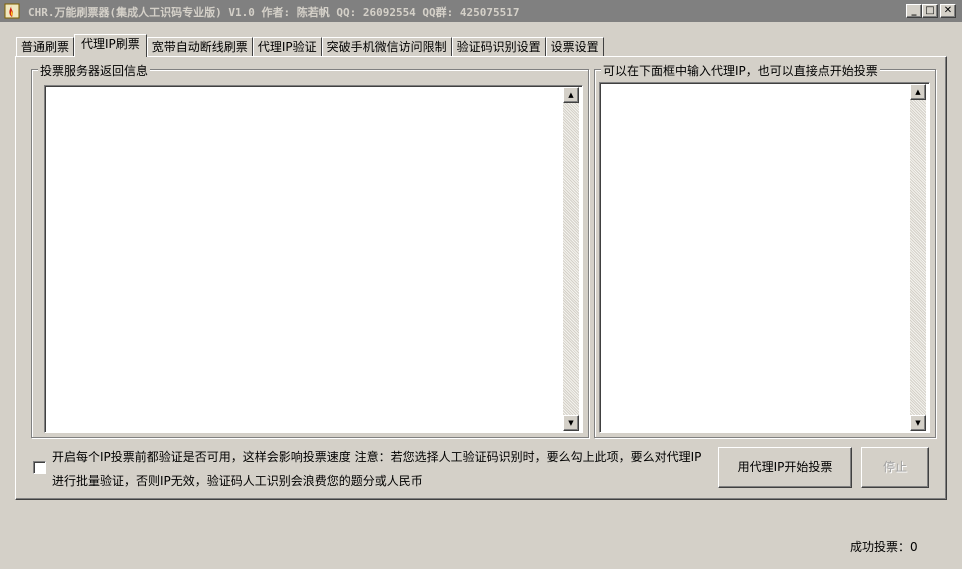 The height and width of the screenshot is (569, 962). I want to click on server-response-label: 投票服务器返回信息, so click(94, 70).